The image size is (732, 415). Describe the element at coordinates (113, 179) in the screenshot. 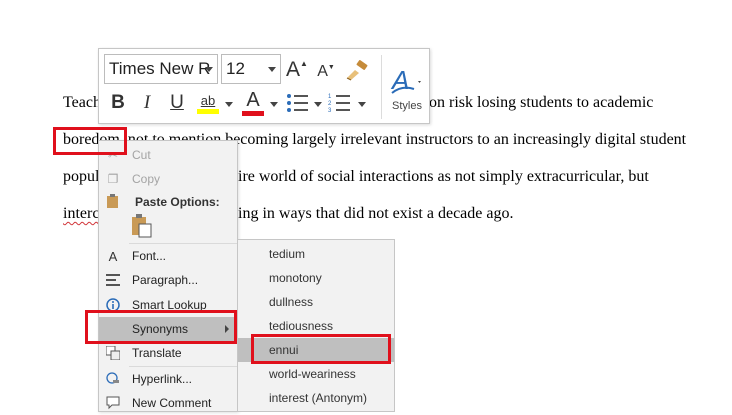

I see `copy-icon: ❐` at that location.